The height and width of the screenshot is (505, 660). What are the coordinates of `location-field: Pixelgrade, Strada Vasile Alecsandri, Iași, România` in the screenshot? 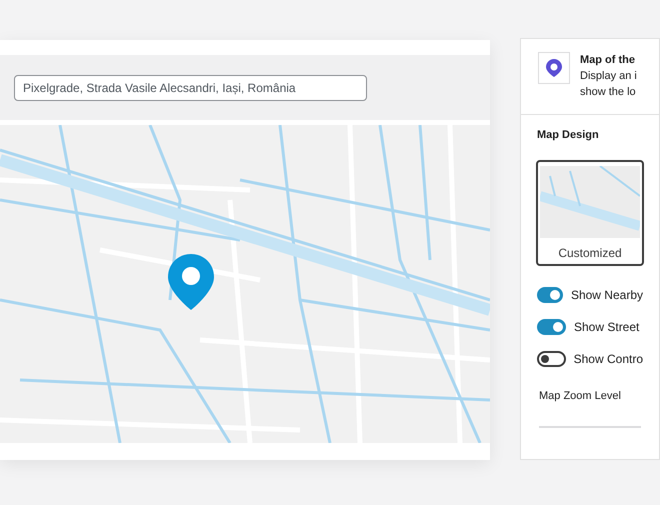 It's located at (190, 87).